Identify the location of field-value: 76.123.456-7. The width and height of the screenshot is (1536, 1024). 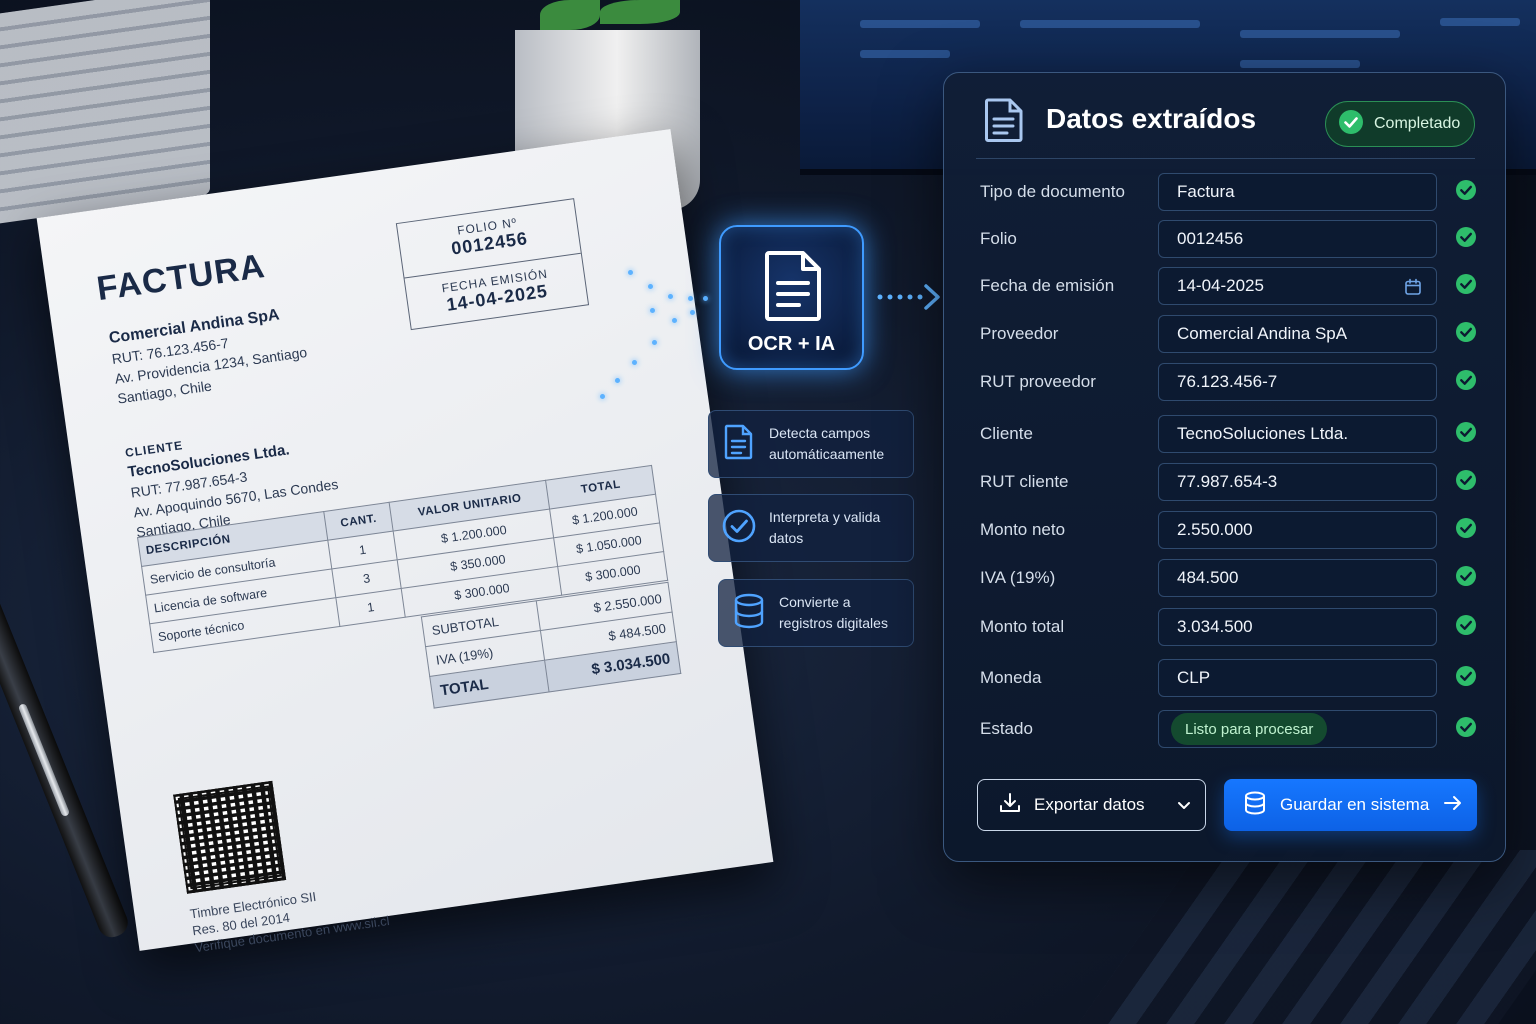
(1227, 381).